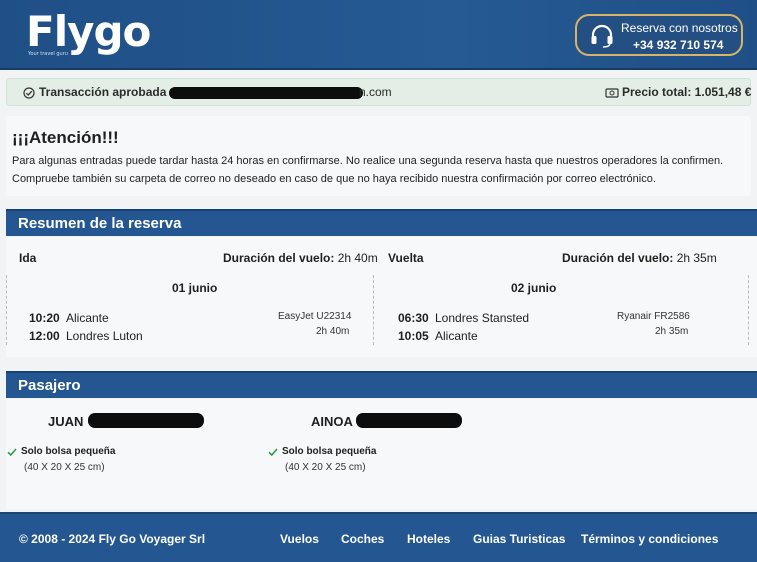 This screenshot has height=562, width=757. What do you see at coordinates (456, 336) in the screenshot?
I see `return-arr-city: Alicante` at bounding box center [456, 336].